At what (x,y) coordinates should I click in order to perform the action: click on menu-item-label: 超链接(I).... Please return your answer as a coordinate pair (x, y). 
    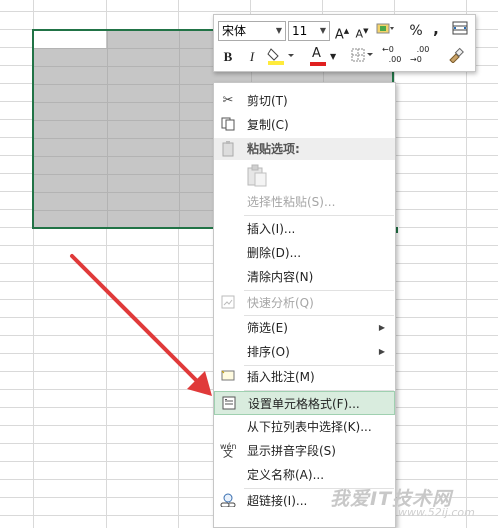
    Looking at the image, I should click on (277, 501).